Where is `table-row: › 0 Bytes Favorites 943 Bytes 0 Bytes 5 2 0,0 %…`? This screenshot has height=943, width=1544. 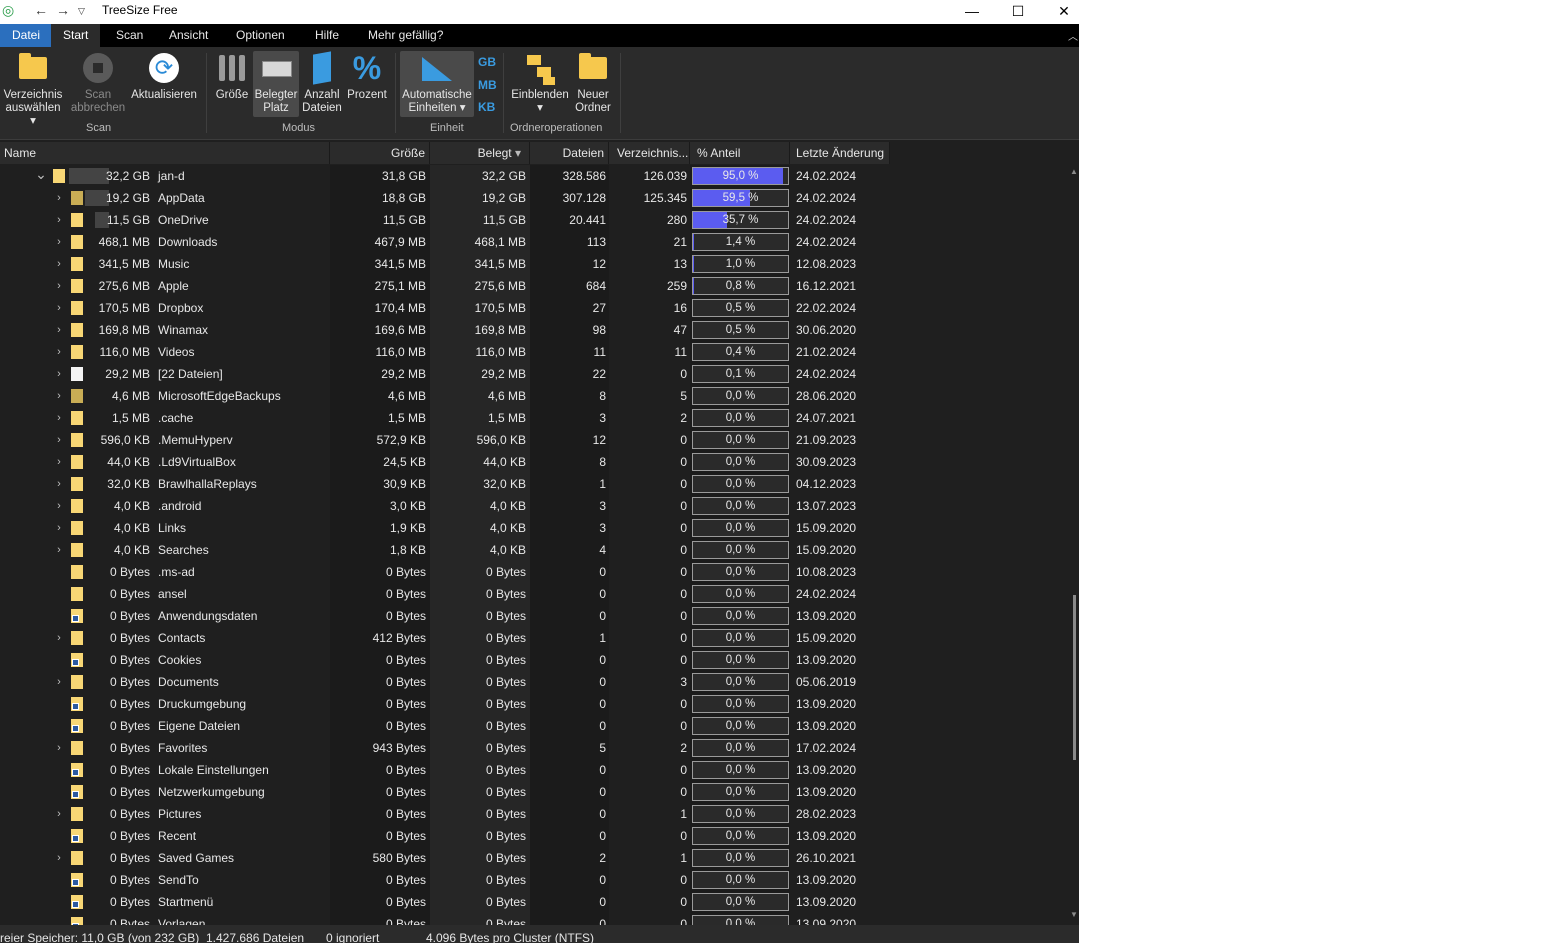
table-row: › 0 Bytes Favorites 943 Bytes 0 Bytes 5 2 0,0 %… is located at coordinates (534, 748).